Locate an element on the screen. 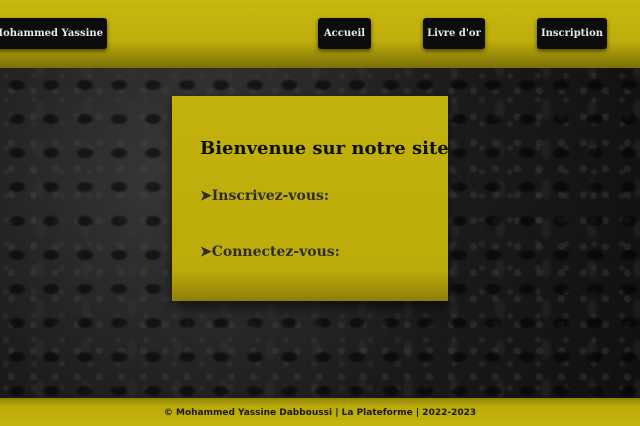 Image resolution: width=640 pixels, height=426 pixels. signup-link-label: Inscrivez-vous: is located at coordinates (270, 196).